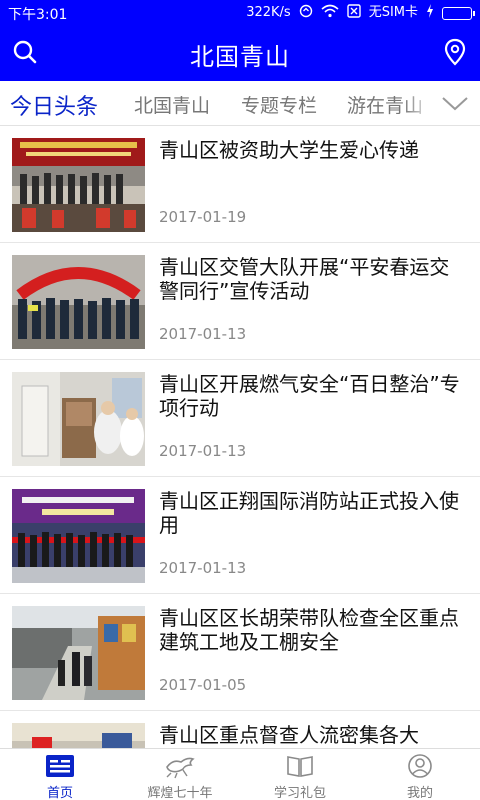 The image size is (480, 800). Describe the element at coordinates (393, 12) in the screenshot. I see `sim-status: 无SIM卡` at that location.